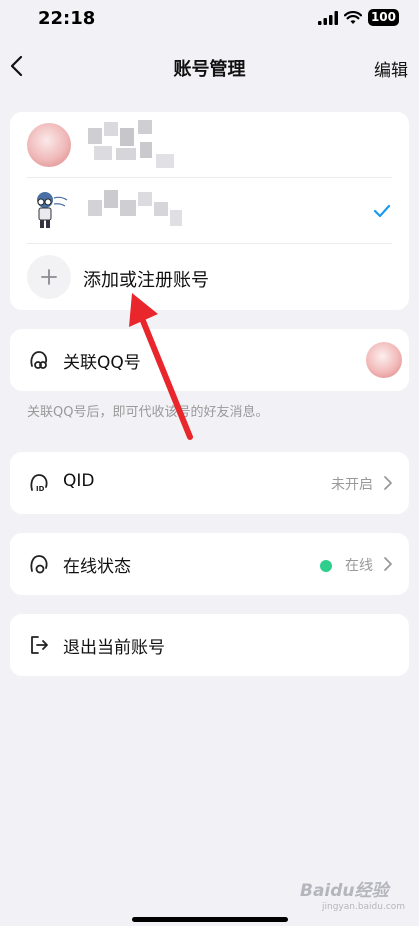  Describe the element at coordinates (210, 919) in the screenshot. I see `home-indicator` at that location.